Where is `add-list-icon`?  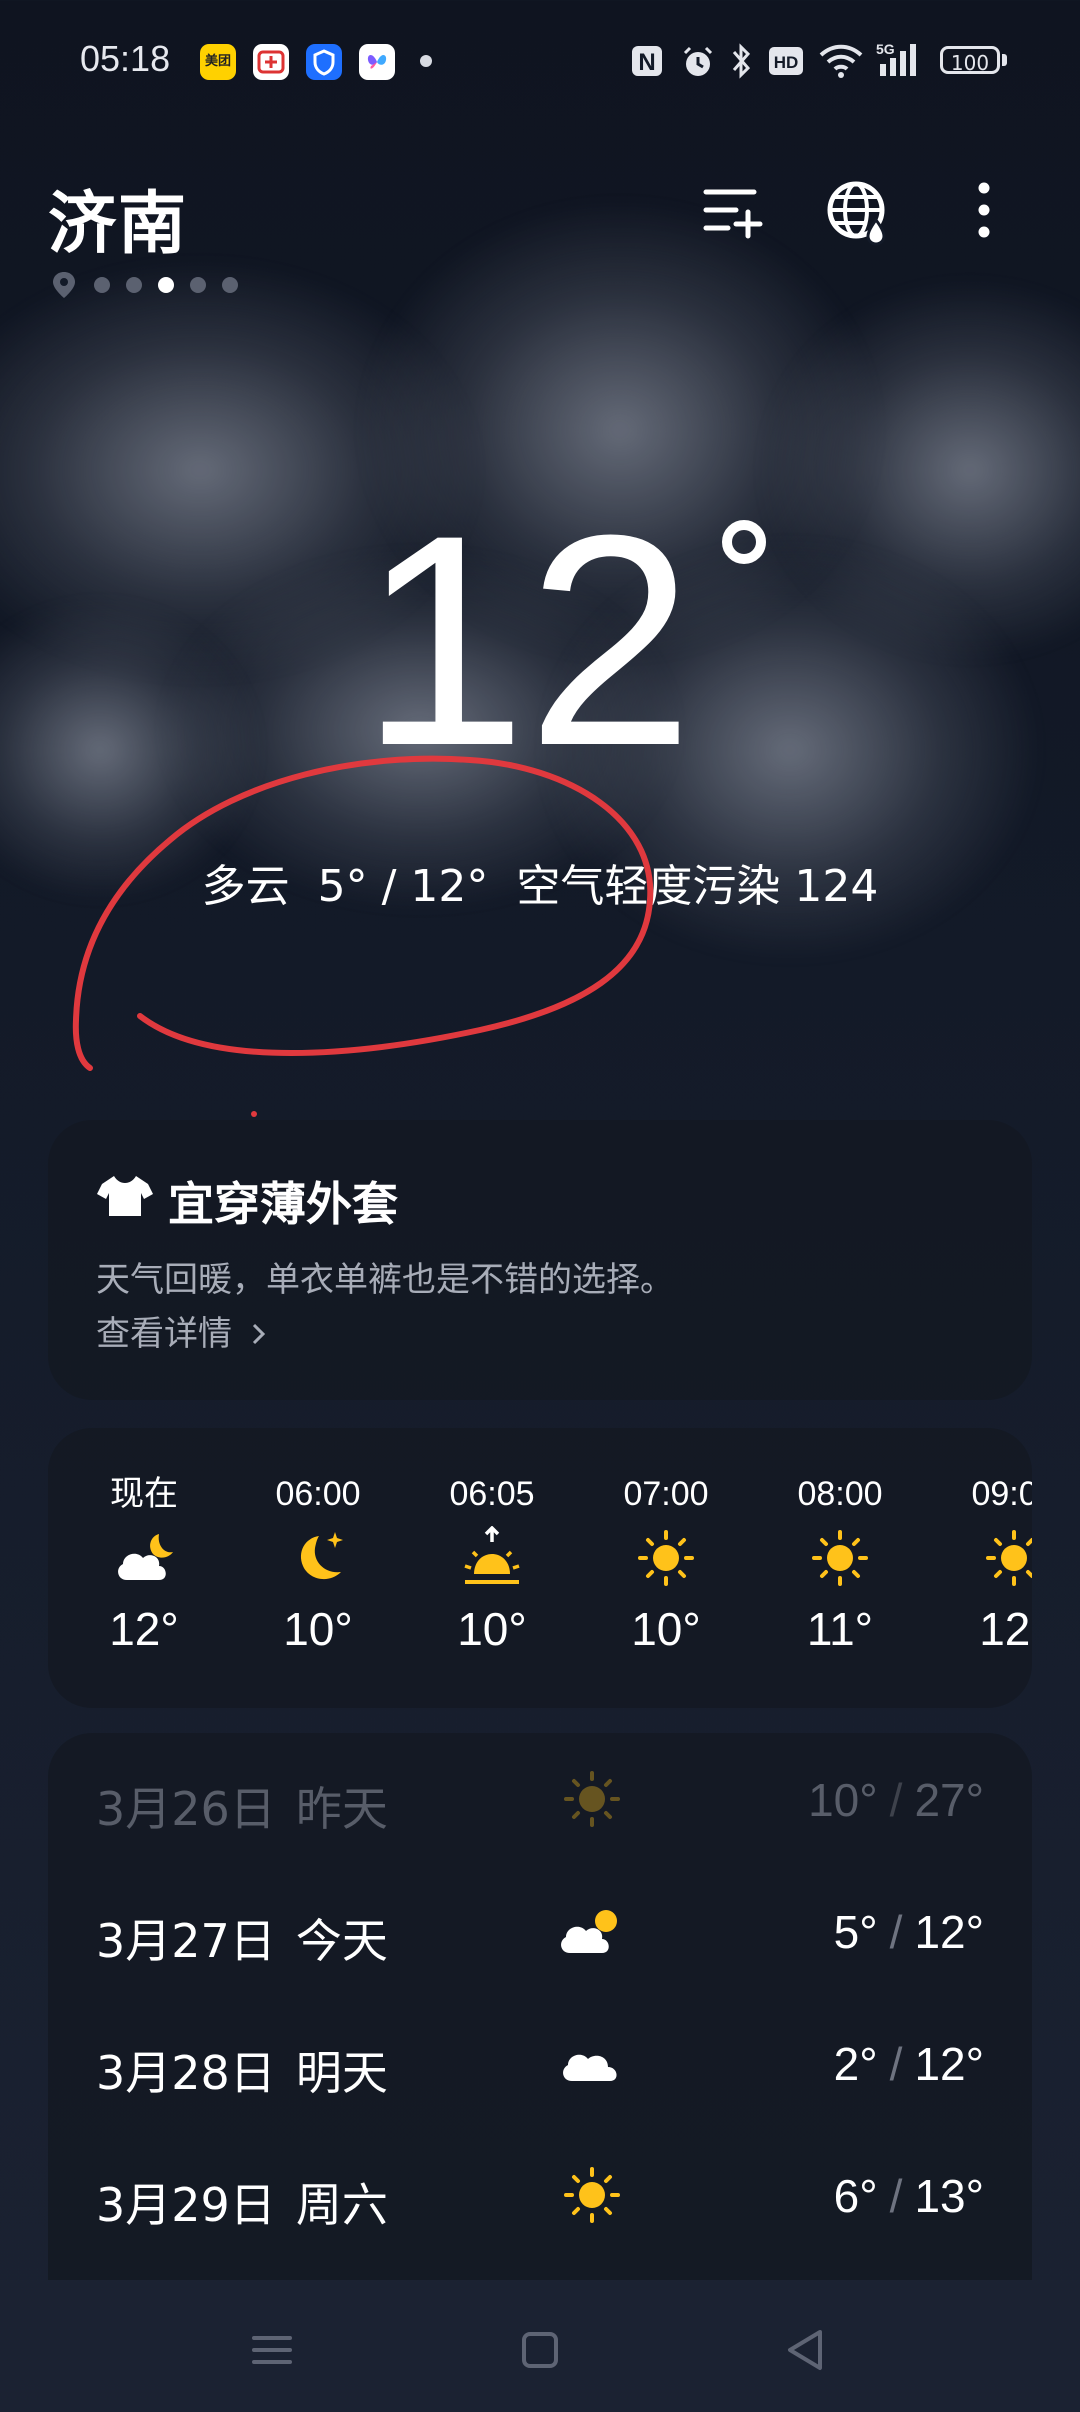
add-list-icon is located at coordinates (733, 214).